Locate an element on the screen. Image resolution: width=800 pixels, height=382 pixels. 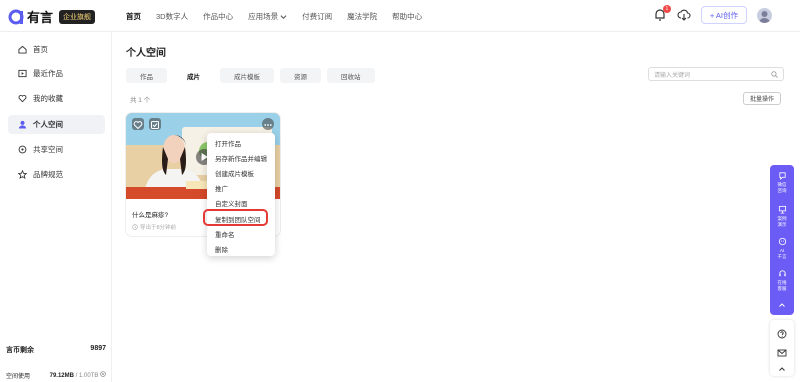
wechat-icon is located at coordinates (782, 176).